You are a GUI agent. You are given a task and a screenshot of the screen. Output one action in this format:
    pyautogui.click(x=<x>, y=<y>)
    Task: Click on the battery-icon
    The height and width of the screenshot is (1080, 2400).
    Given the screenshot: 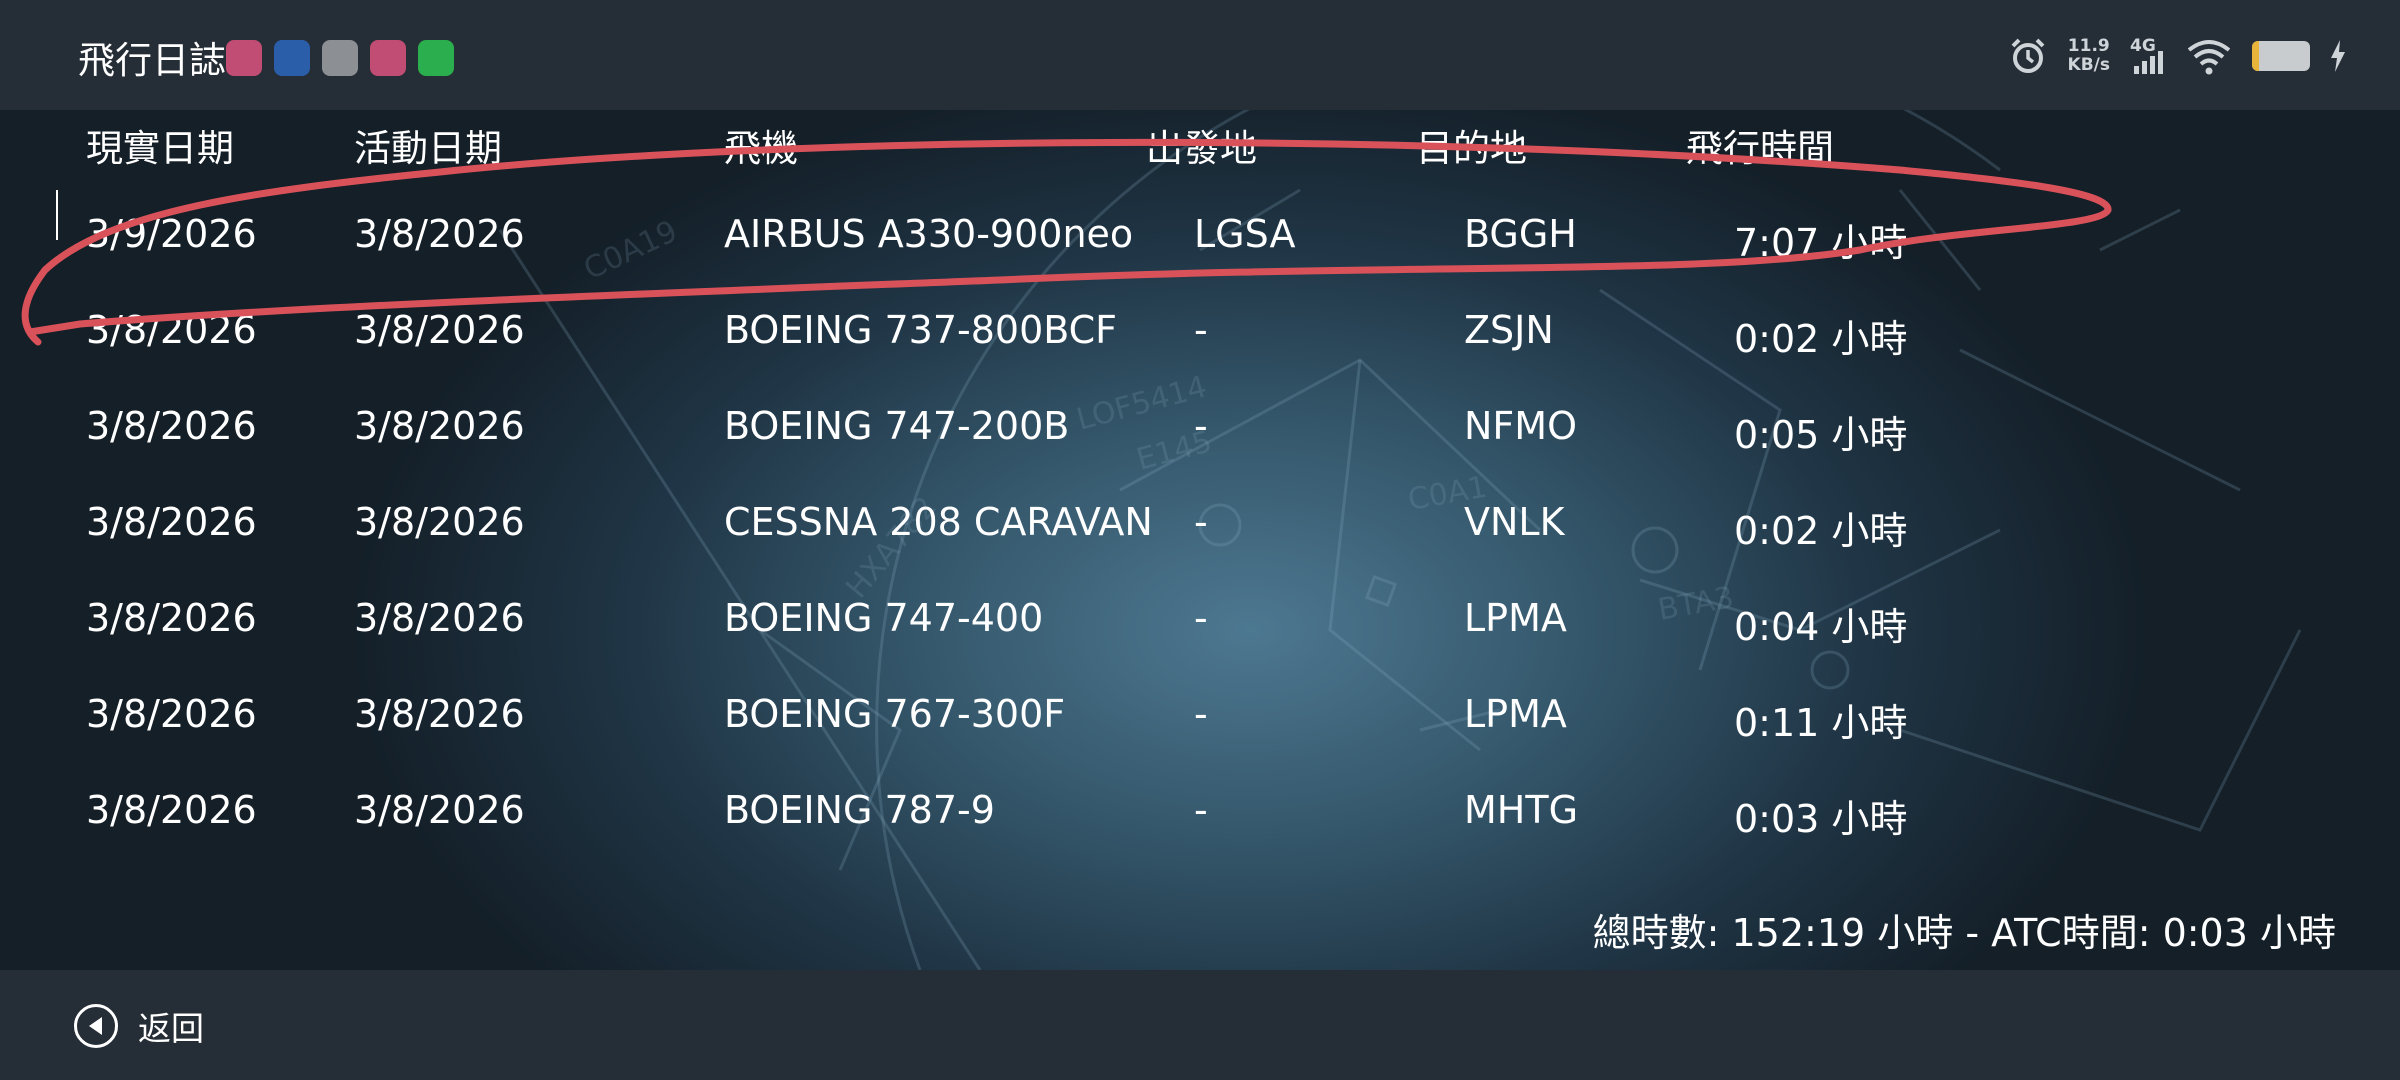 What is the action you would take?
    pyautogui.click(x=2281, y=56)
    